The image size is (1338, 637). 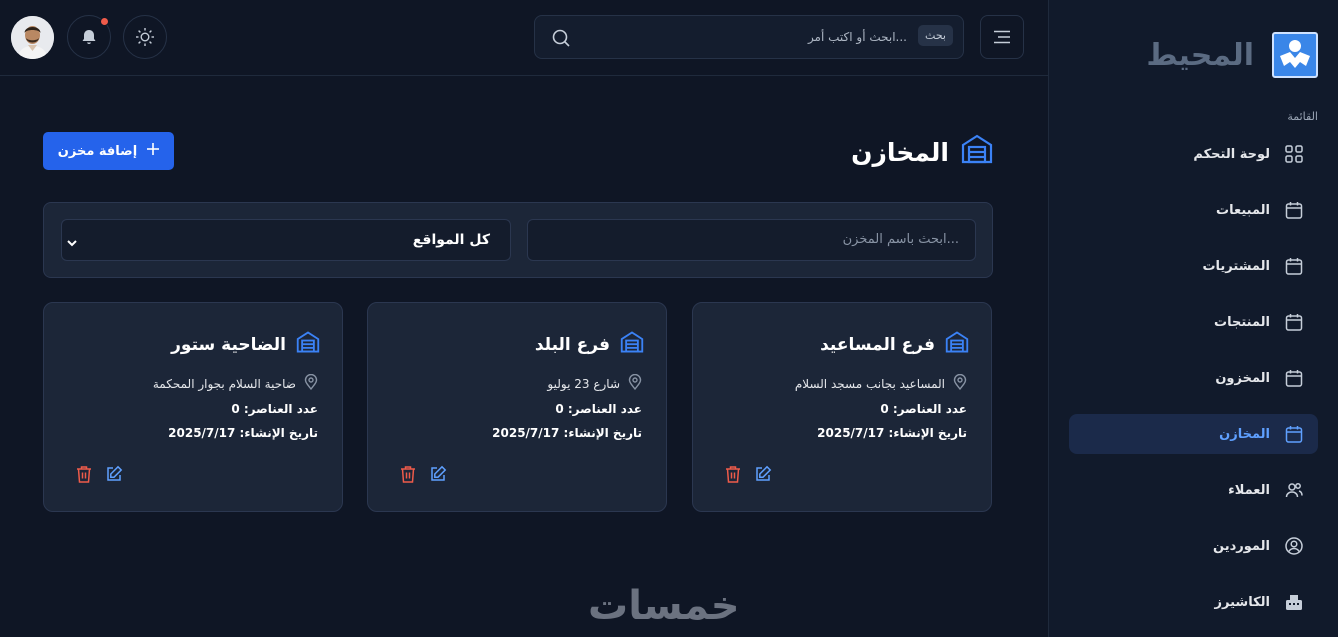 What do you see at coordinates (877, 344) in the screenshot?
I see `warehouse-name: فرع المساعيد` at bounding box center [877, 344].